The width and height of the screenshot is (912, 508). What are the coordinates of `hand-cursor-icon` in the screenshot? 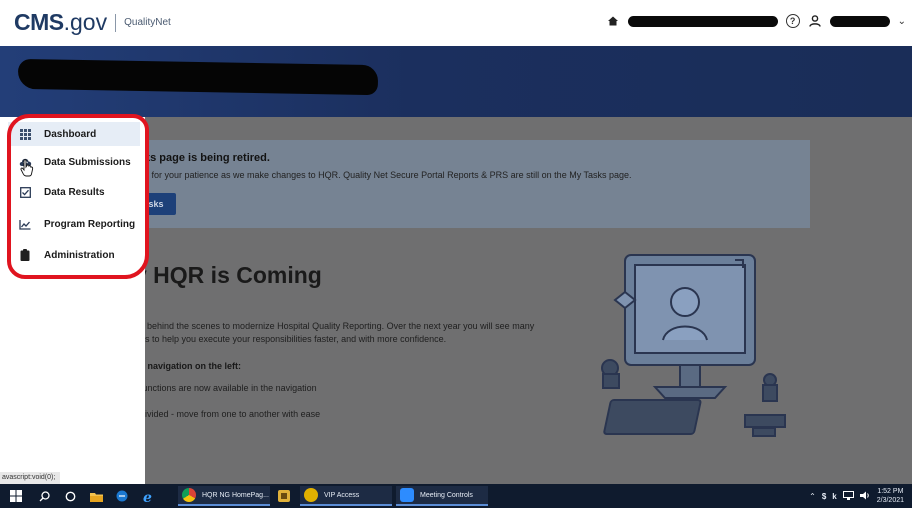 It's located at (27, 168).